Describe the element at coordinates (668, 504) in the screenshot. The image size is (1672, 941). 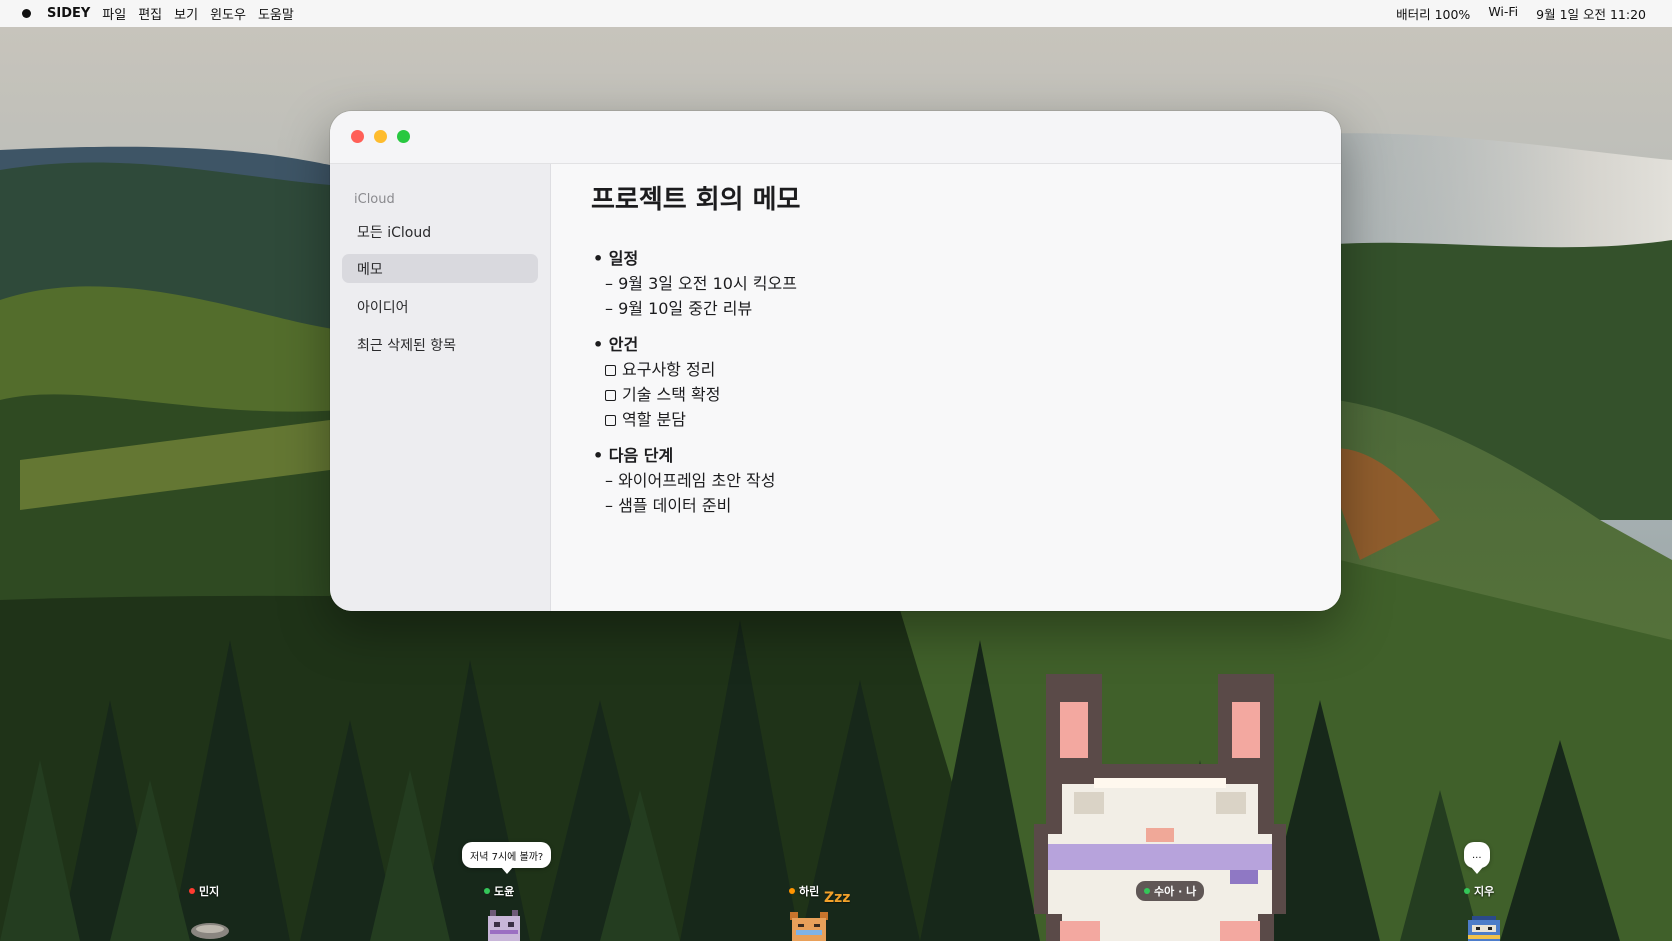
I see `note-line: – 샘플 데이터 준비` at that location.